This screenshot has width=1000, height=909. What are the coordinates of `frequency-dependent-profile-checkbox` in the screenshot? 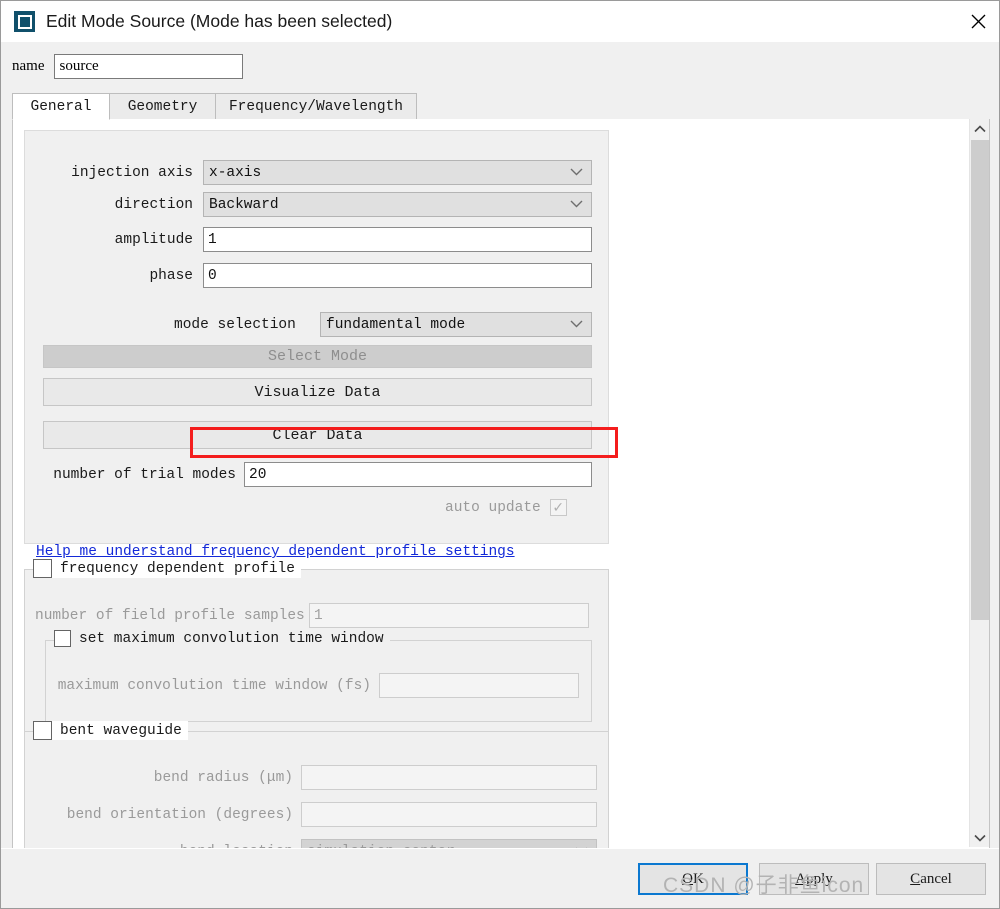 It's located at (42, 568).